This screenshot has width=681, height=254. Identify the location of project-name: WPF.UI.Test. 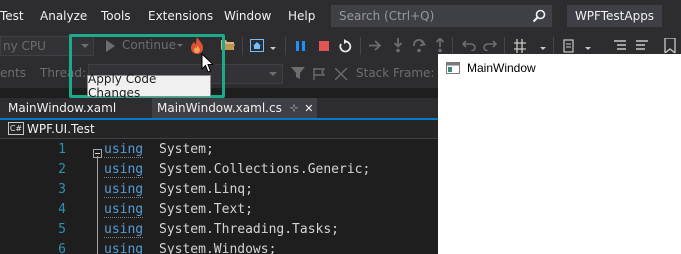
(61, 129).